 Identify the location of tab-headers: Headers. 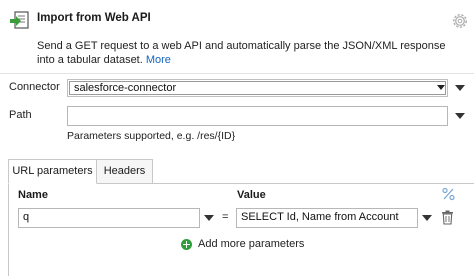
(124, 171).